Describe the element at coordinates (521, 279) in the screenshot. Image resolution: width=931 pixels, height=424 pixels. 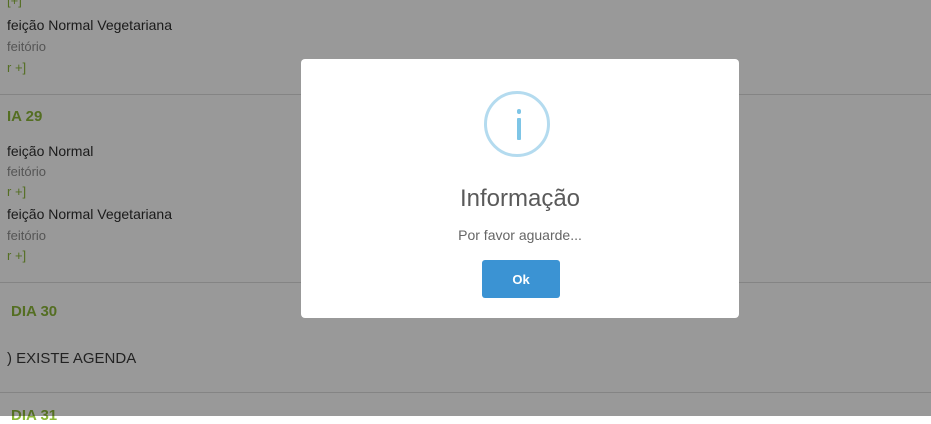
I see `ok-button: Ok` at that location.